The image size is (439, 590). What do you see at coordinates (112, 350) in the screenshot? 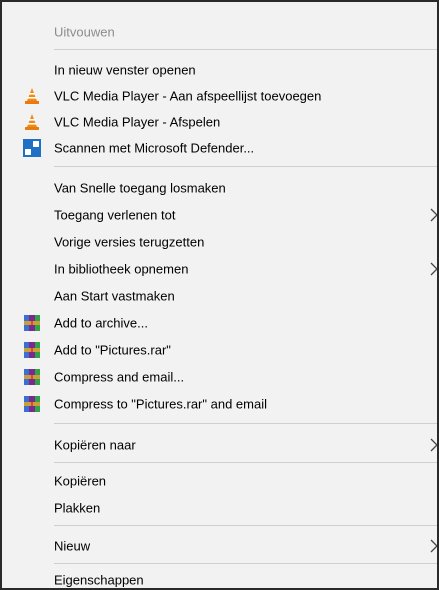
I see `menu-item-label: Add to "Pictures.rar"` at bounding box center [112, 350].